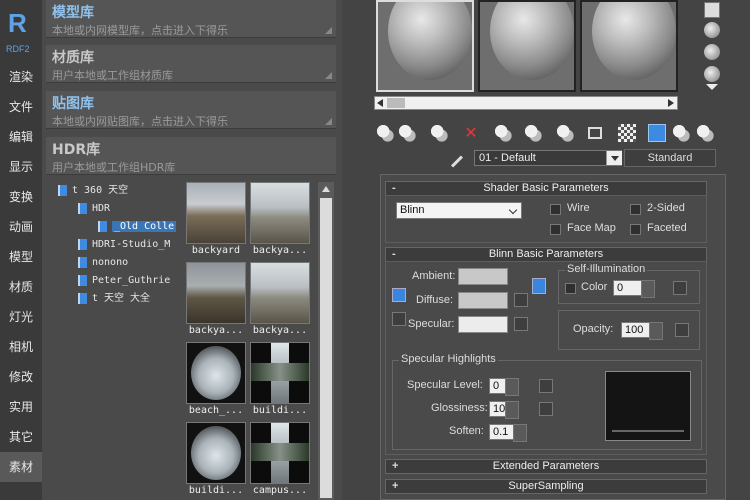  What do you see at coordinates (555, 229) in the screenshot?
I see `face-map-checkbox` at bounding box center [555, 229].